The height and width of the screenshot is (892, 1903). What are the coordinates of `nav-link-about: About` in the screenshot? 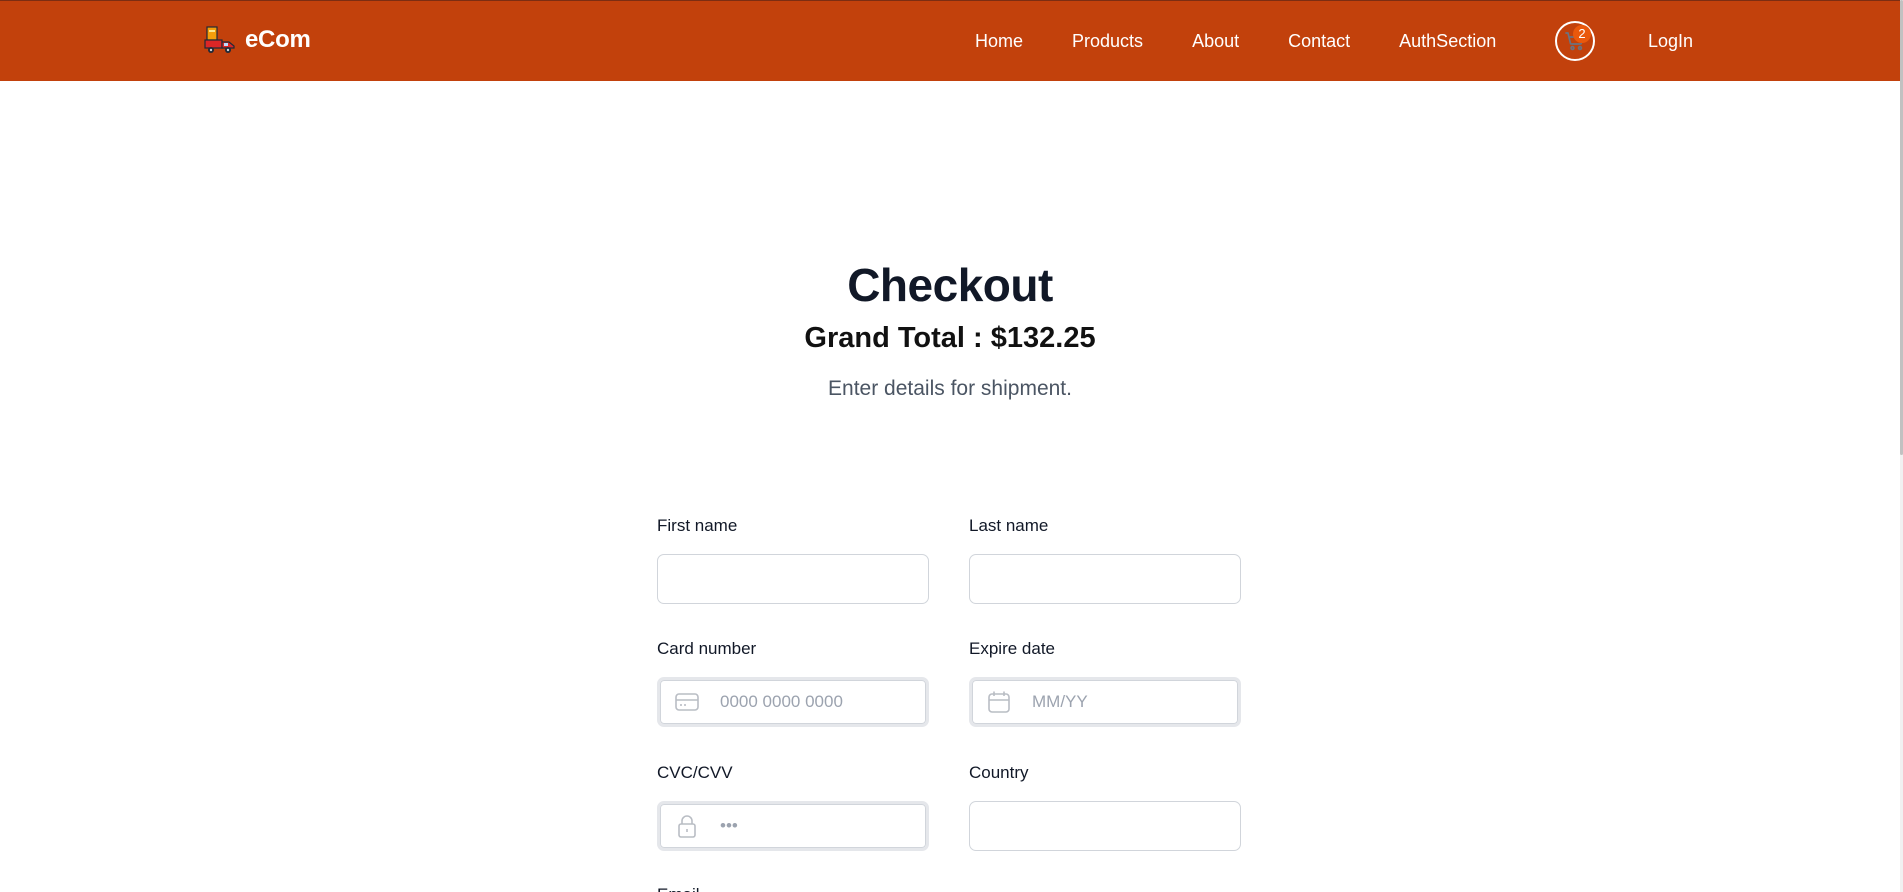 It's located at (1215, 41).